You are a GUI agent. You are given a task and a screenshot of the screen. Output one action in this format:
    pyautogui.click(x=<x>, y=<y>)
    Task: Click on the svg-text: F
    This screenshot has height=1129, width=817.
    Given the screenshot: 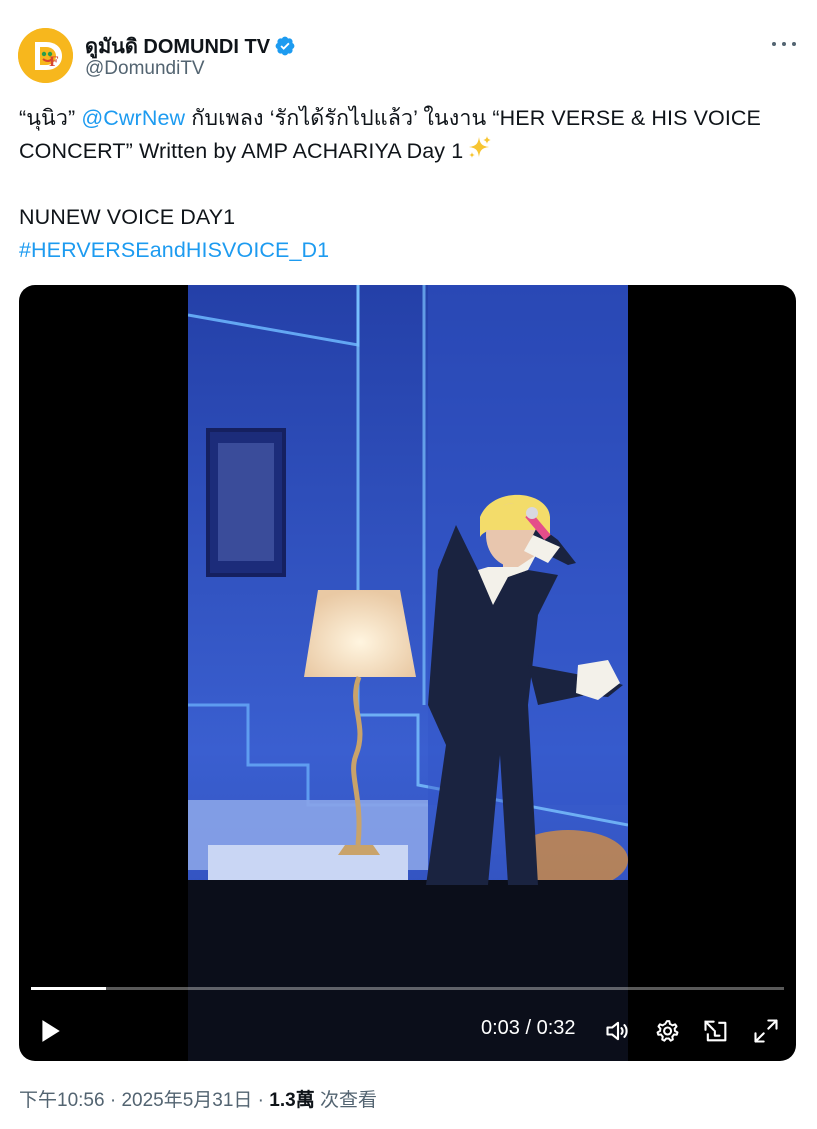 What is the action you would take?
    pyautogui.click(x=54, y=62)
    